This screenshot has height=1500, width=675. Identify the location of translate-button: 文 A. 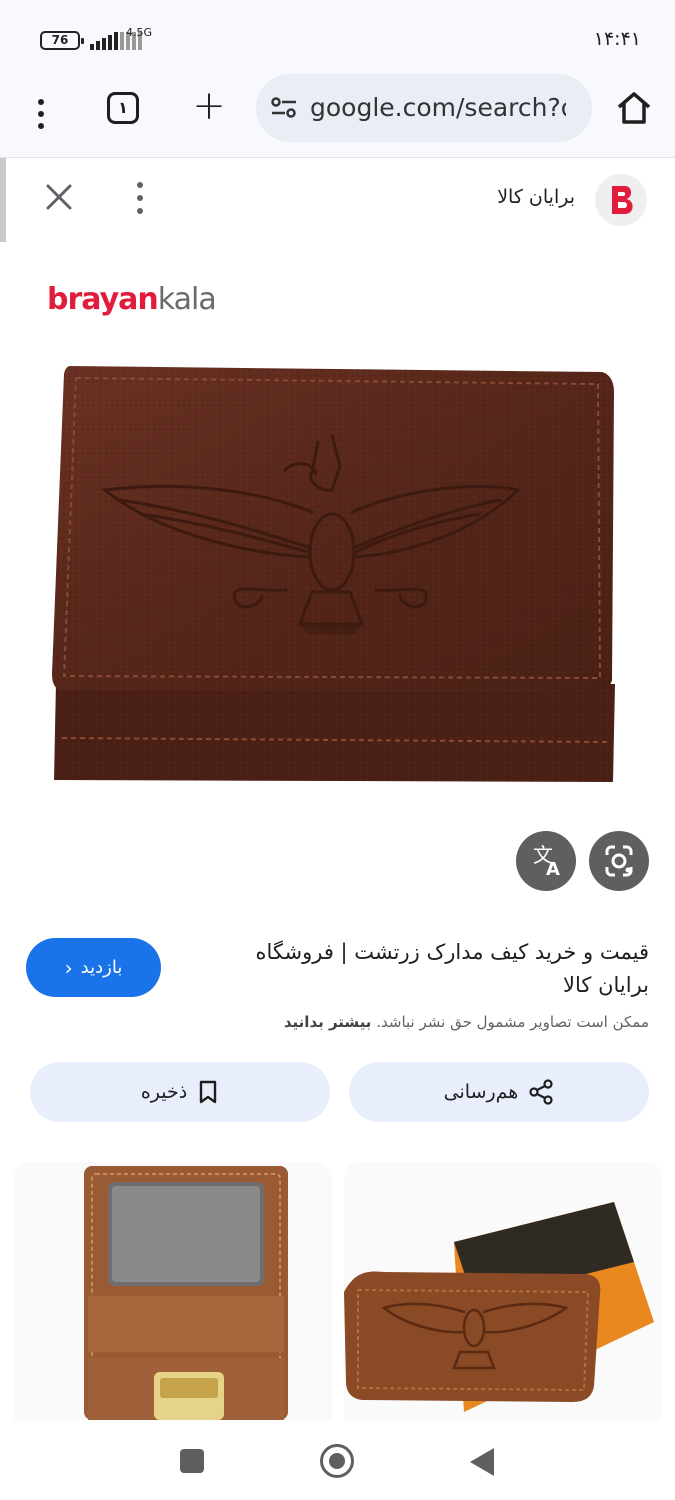
(546, 861).